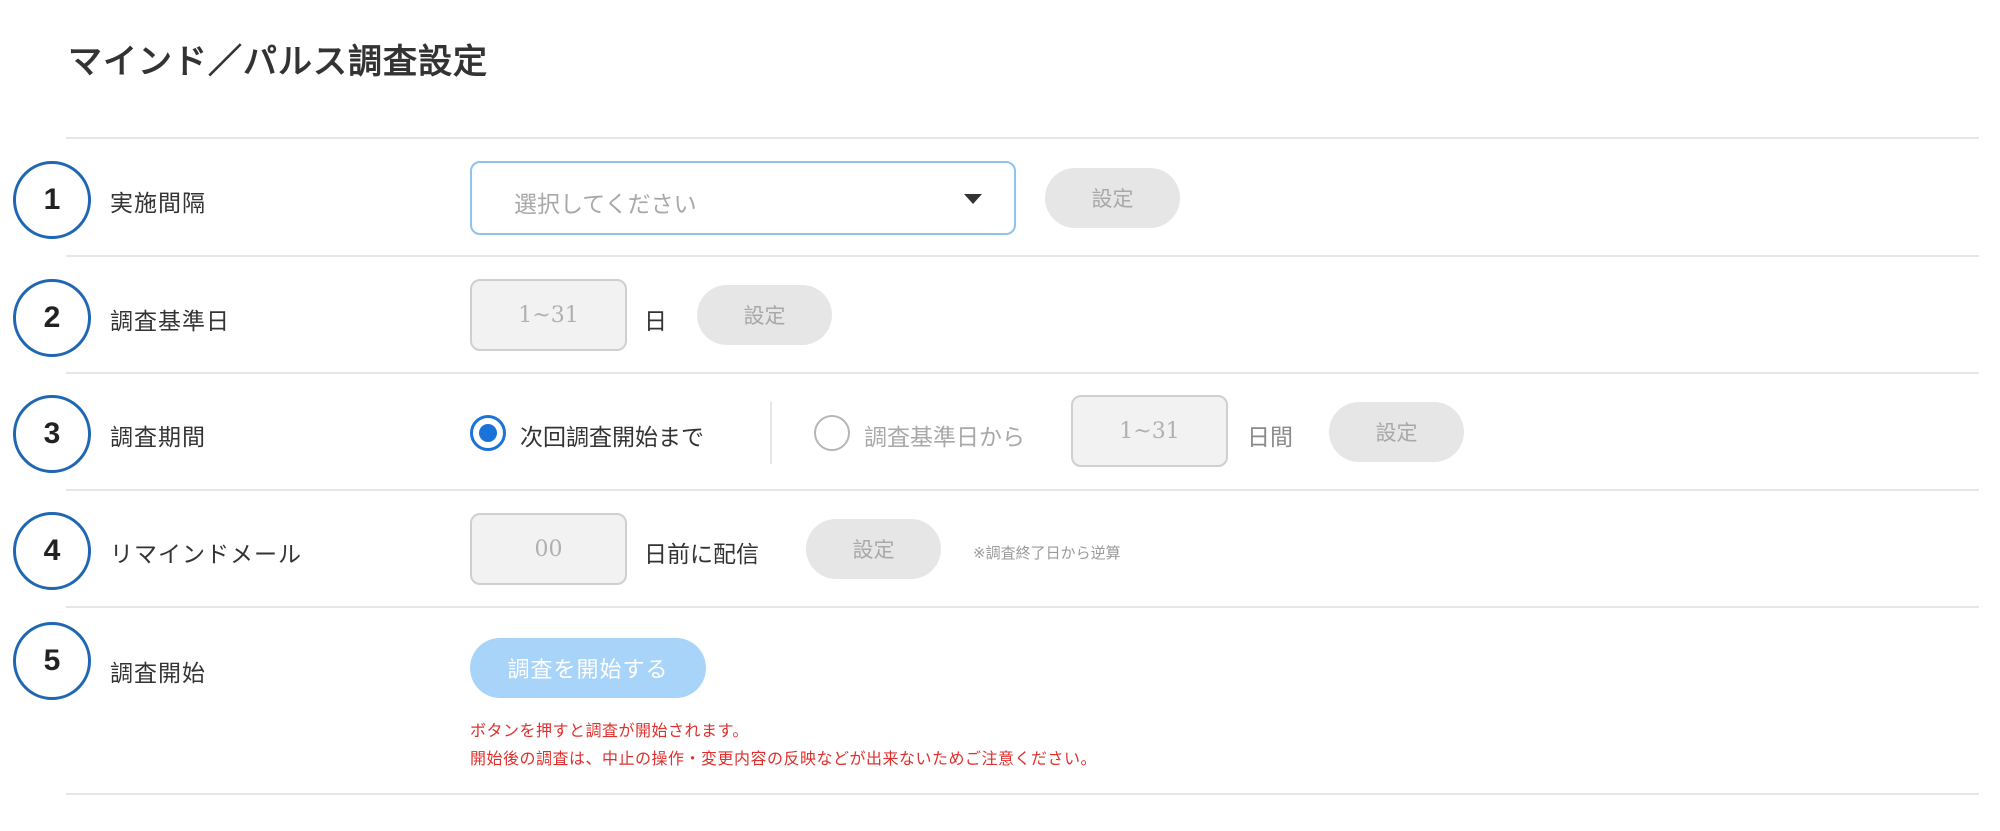 The width and height of the screenshot is (2000, 831). What do you see at coordinates (609, 730) in the screenshot?
I see `start-warning-line1: ボタンを押すと調査が開始されます。` at bounding box center [609, 730].